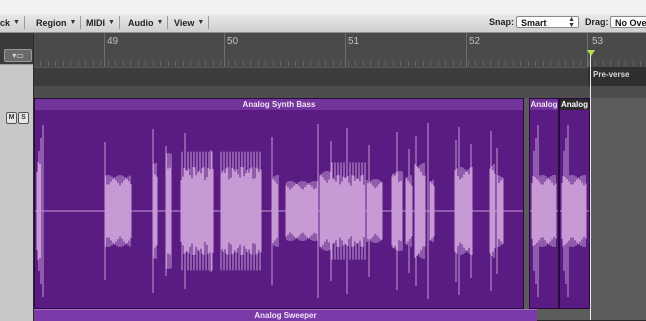 This screenshot has height=321, width=646. What do you see at coordinates (323, 7) in the screenshot?
I see `window-top-edge` at bounding box center [323, 7].